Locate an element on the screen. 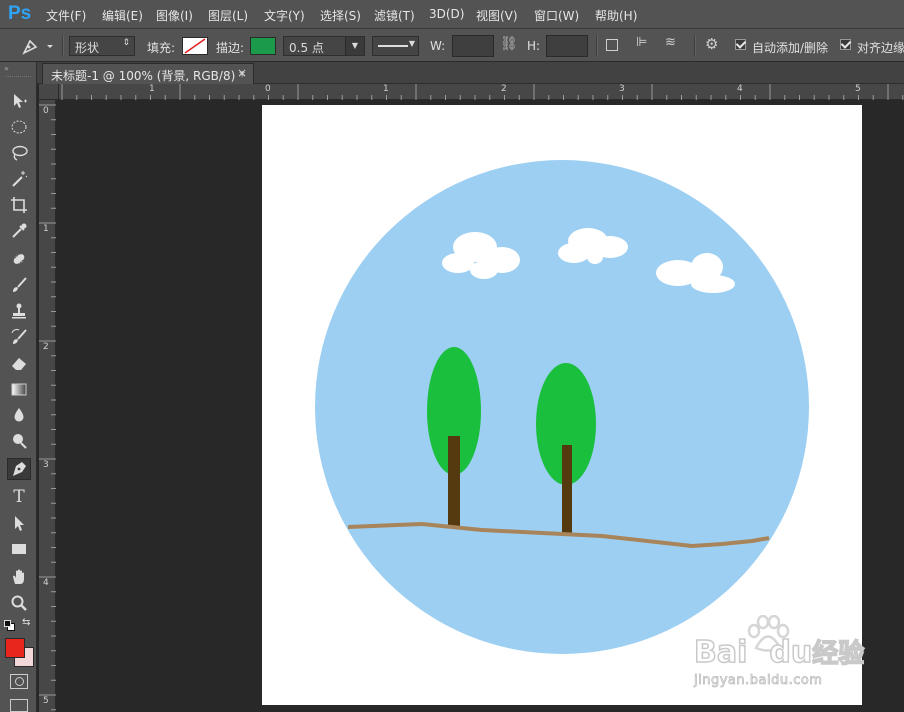 The height and width of the screenshot is (712, 904). close-tab-button: × is located at coordinates (242, 73).